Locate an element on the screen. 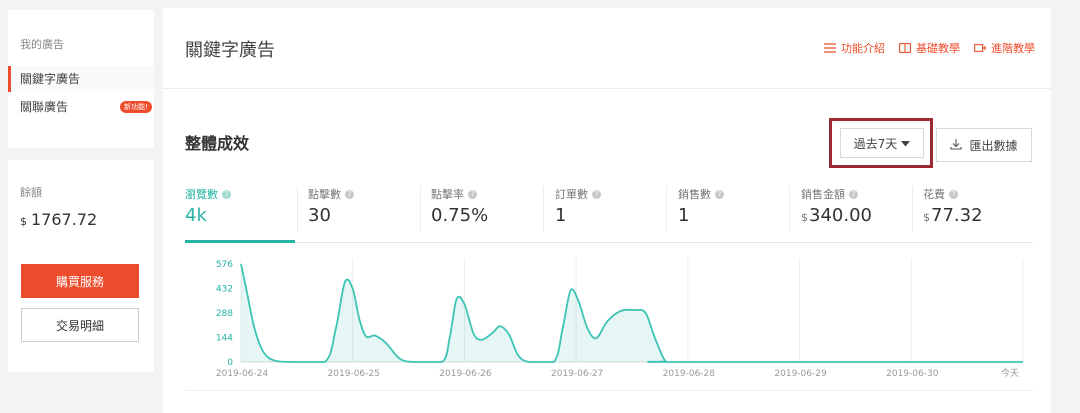 The height and width of the screenshot is (413, 1080). export-label: 匯出數據 is located at coordinates (993, 145).